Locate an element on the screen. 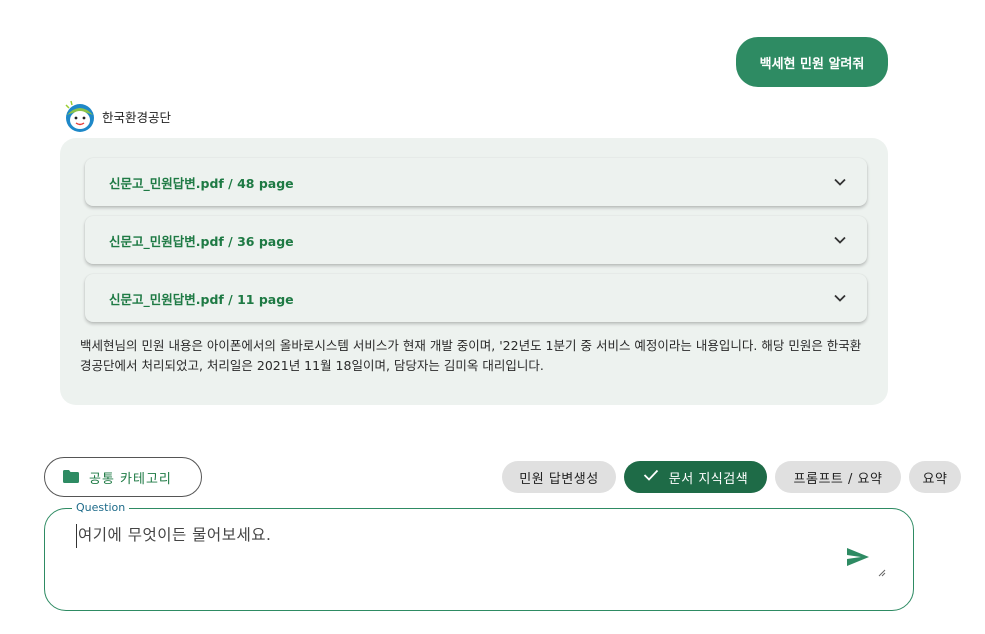  chip-document-search: 문서 지식검색 is located at coordinates (695, 477).